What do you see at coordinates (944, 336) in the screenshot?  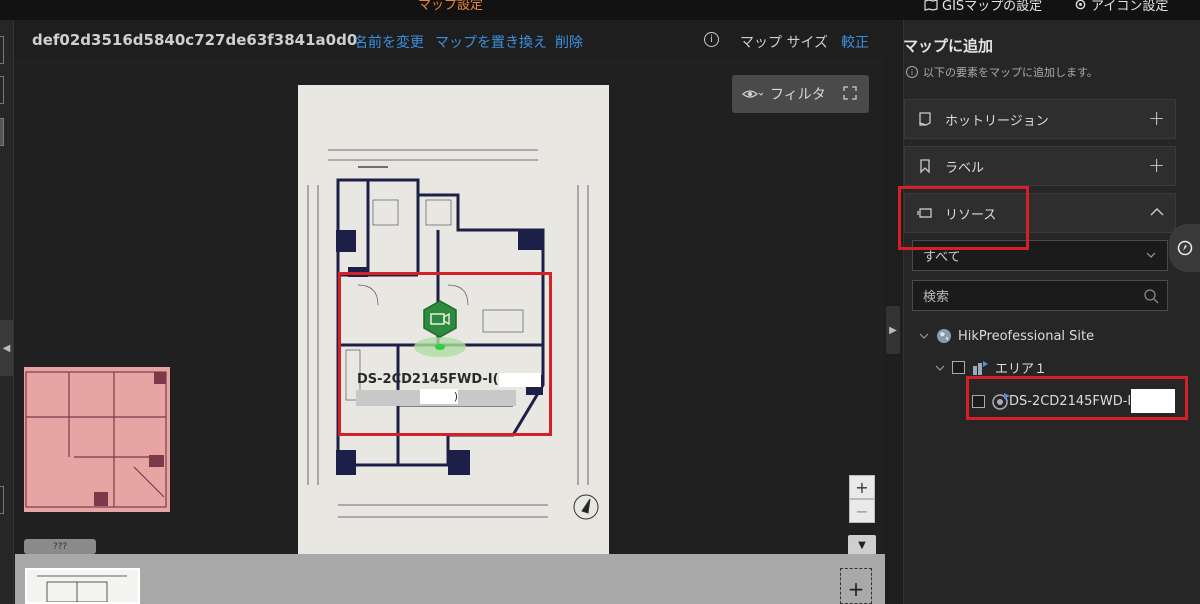 I see `globe-icon` at bounding box center [944, 336].